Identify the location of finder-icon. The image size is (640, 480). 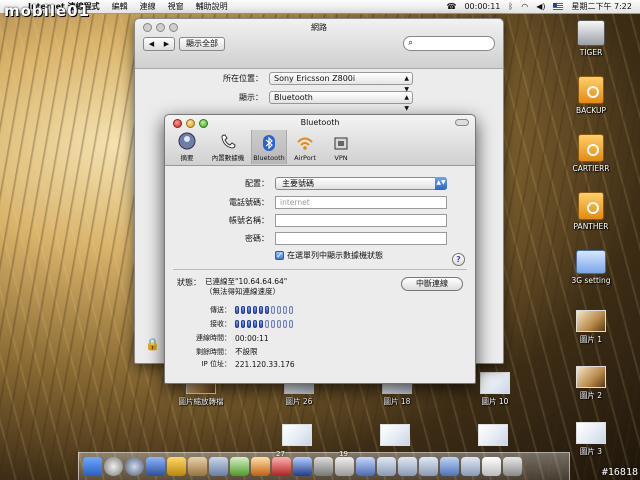
(92, 466).